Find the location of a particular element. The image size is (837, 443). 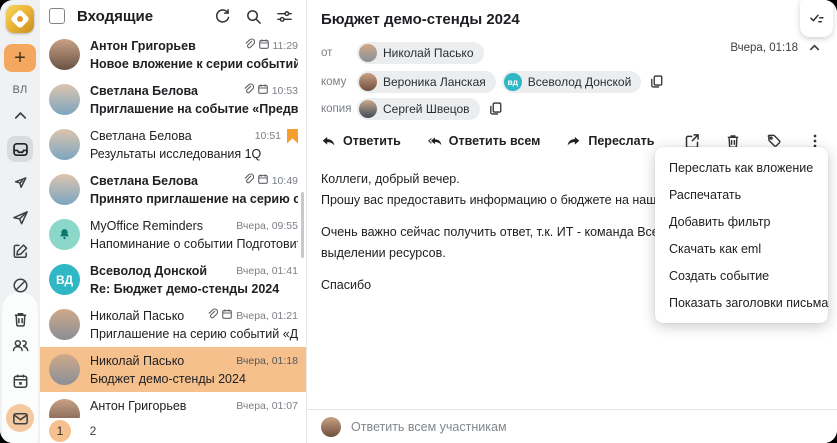

copy-cc-icon is located at coordinates (495, 108).